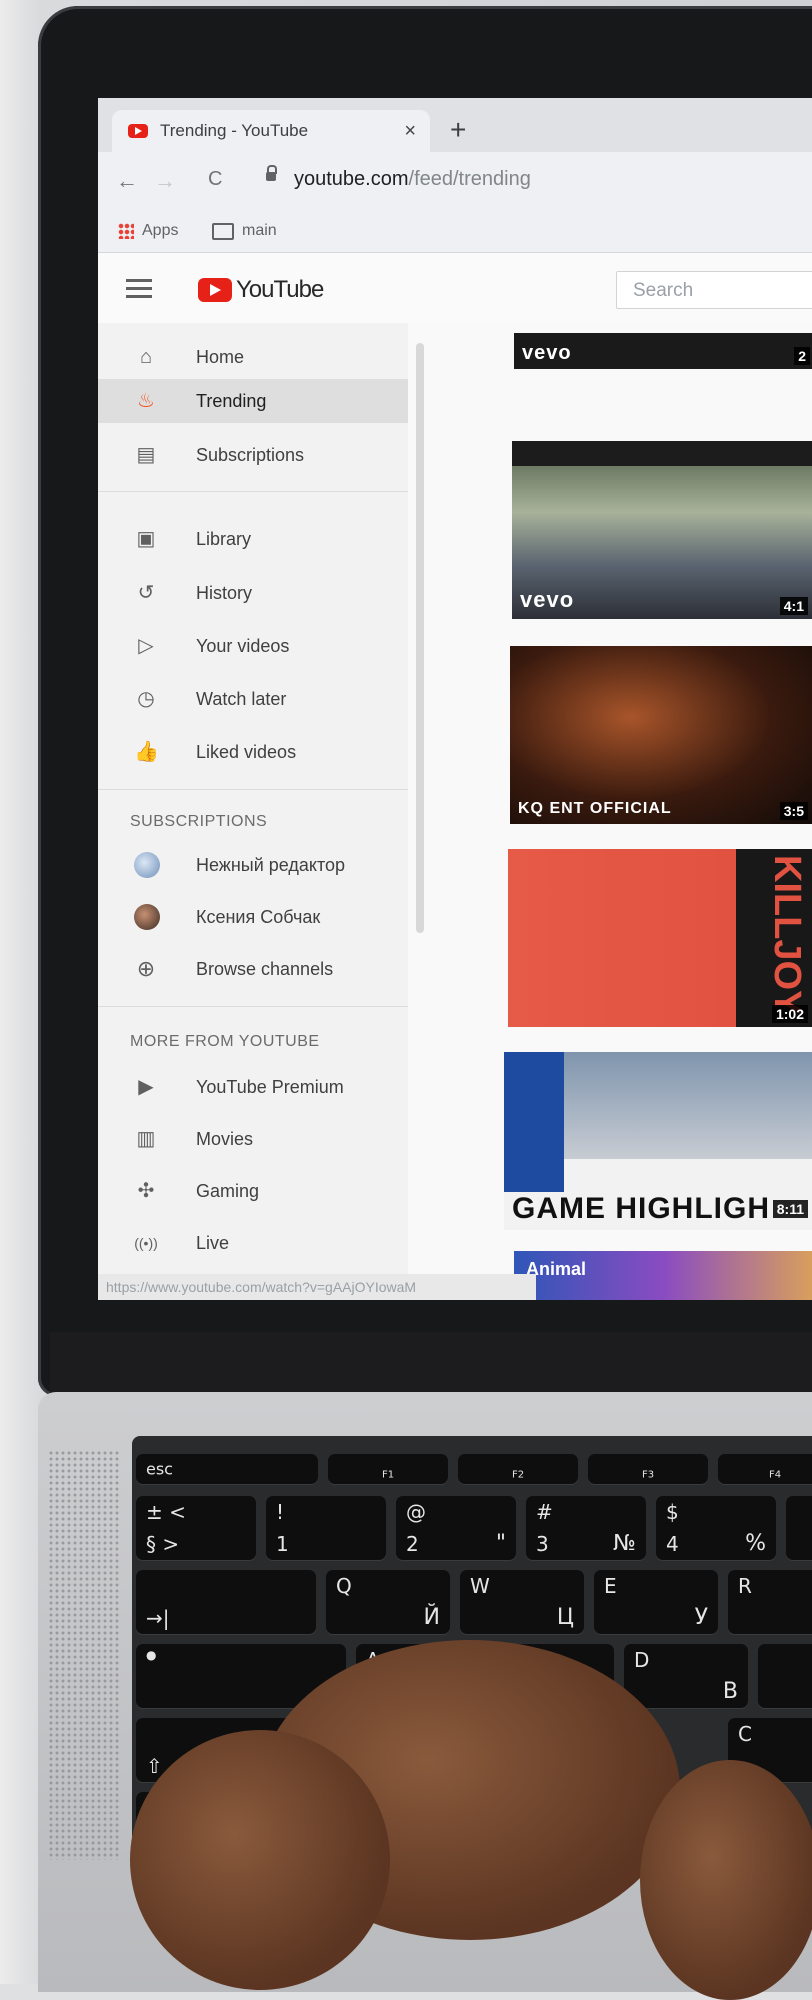  What do you see at coordinates (253, 752) in the screenshot?
I see `sidebar-item-liked-videos: 👍 Liked videos` at bounding box center [253, 752].